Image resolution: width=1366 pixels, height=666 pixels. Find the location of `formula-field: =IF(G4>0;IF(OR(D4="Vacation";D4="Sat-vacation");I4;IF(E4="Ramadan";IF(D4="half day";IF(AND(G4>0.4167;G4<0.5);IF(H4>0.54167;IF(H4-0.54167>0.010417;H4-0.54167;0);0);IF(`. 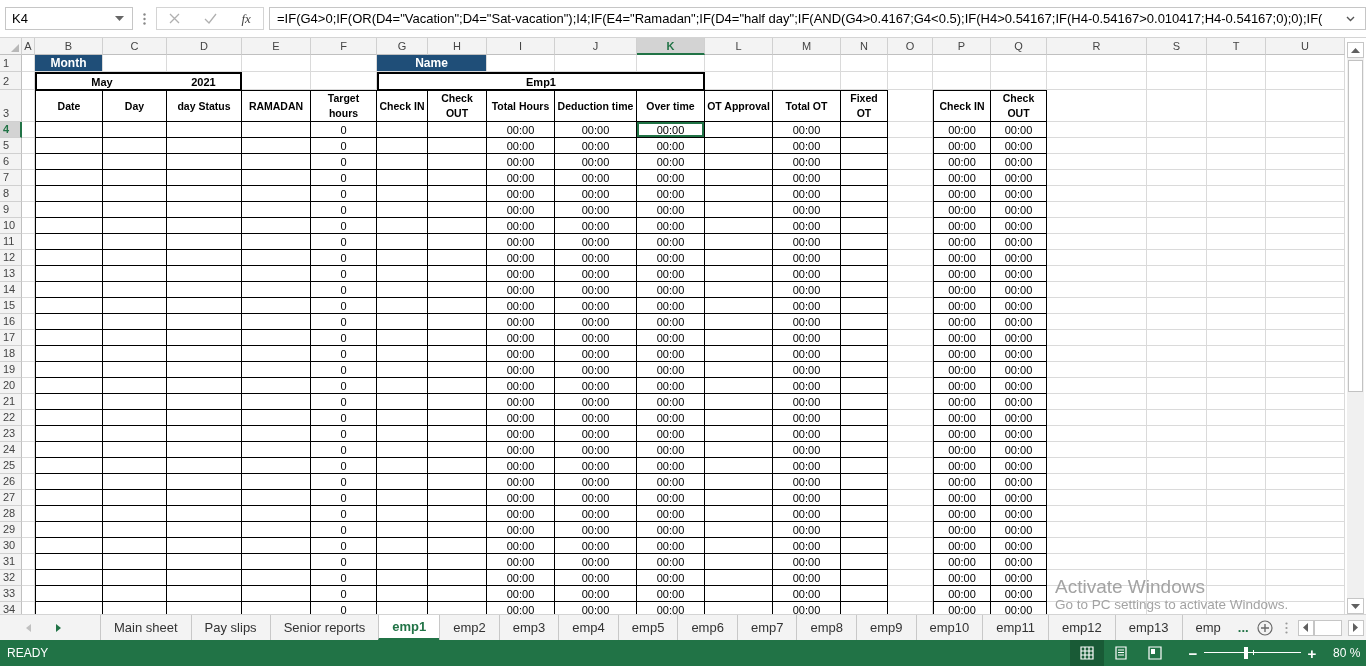

formula-field: =IF(G4>0;IF(OR(D4="Vacation";D4="Sat-vacation");I4;IF(E4="Ramadan";IF(D4="half day";IF(AND(G4>0.4167;G4<0.5);IF(H4>0.54167;IF(H4-0.54167>0.010417;H4-0.54167;0);0);IF( is located at coordinates (817, 18).